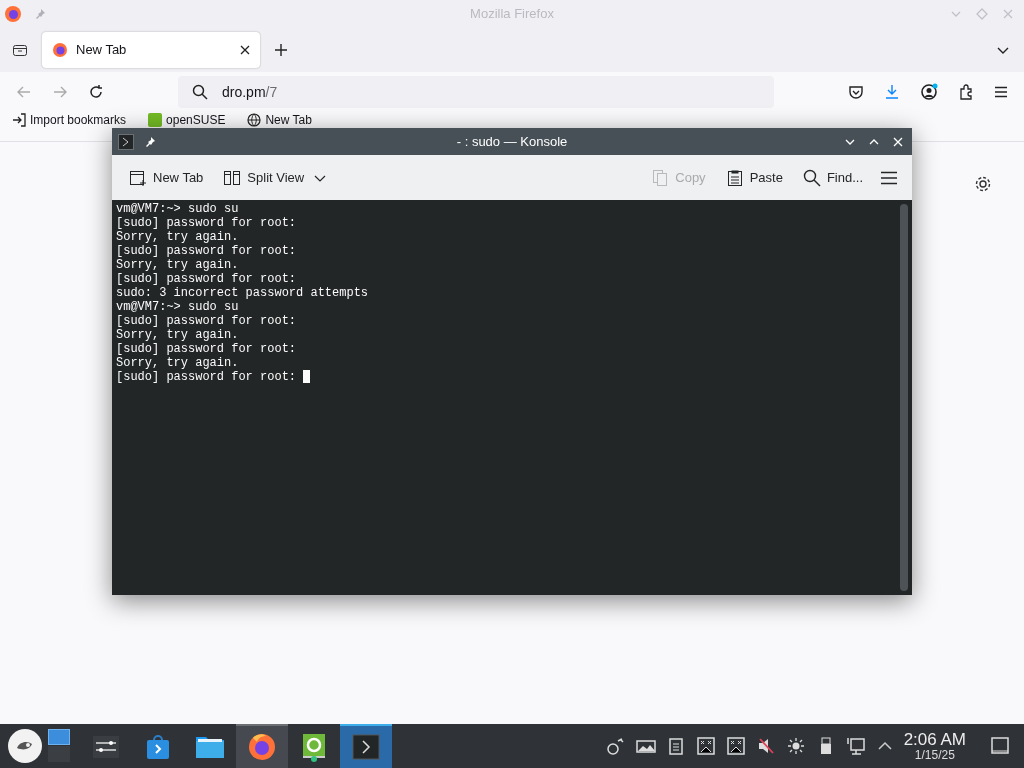 This screenshot has height=768, width=1024. I want to click on desktop-pager, so click(59, 746).